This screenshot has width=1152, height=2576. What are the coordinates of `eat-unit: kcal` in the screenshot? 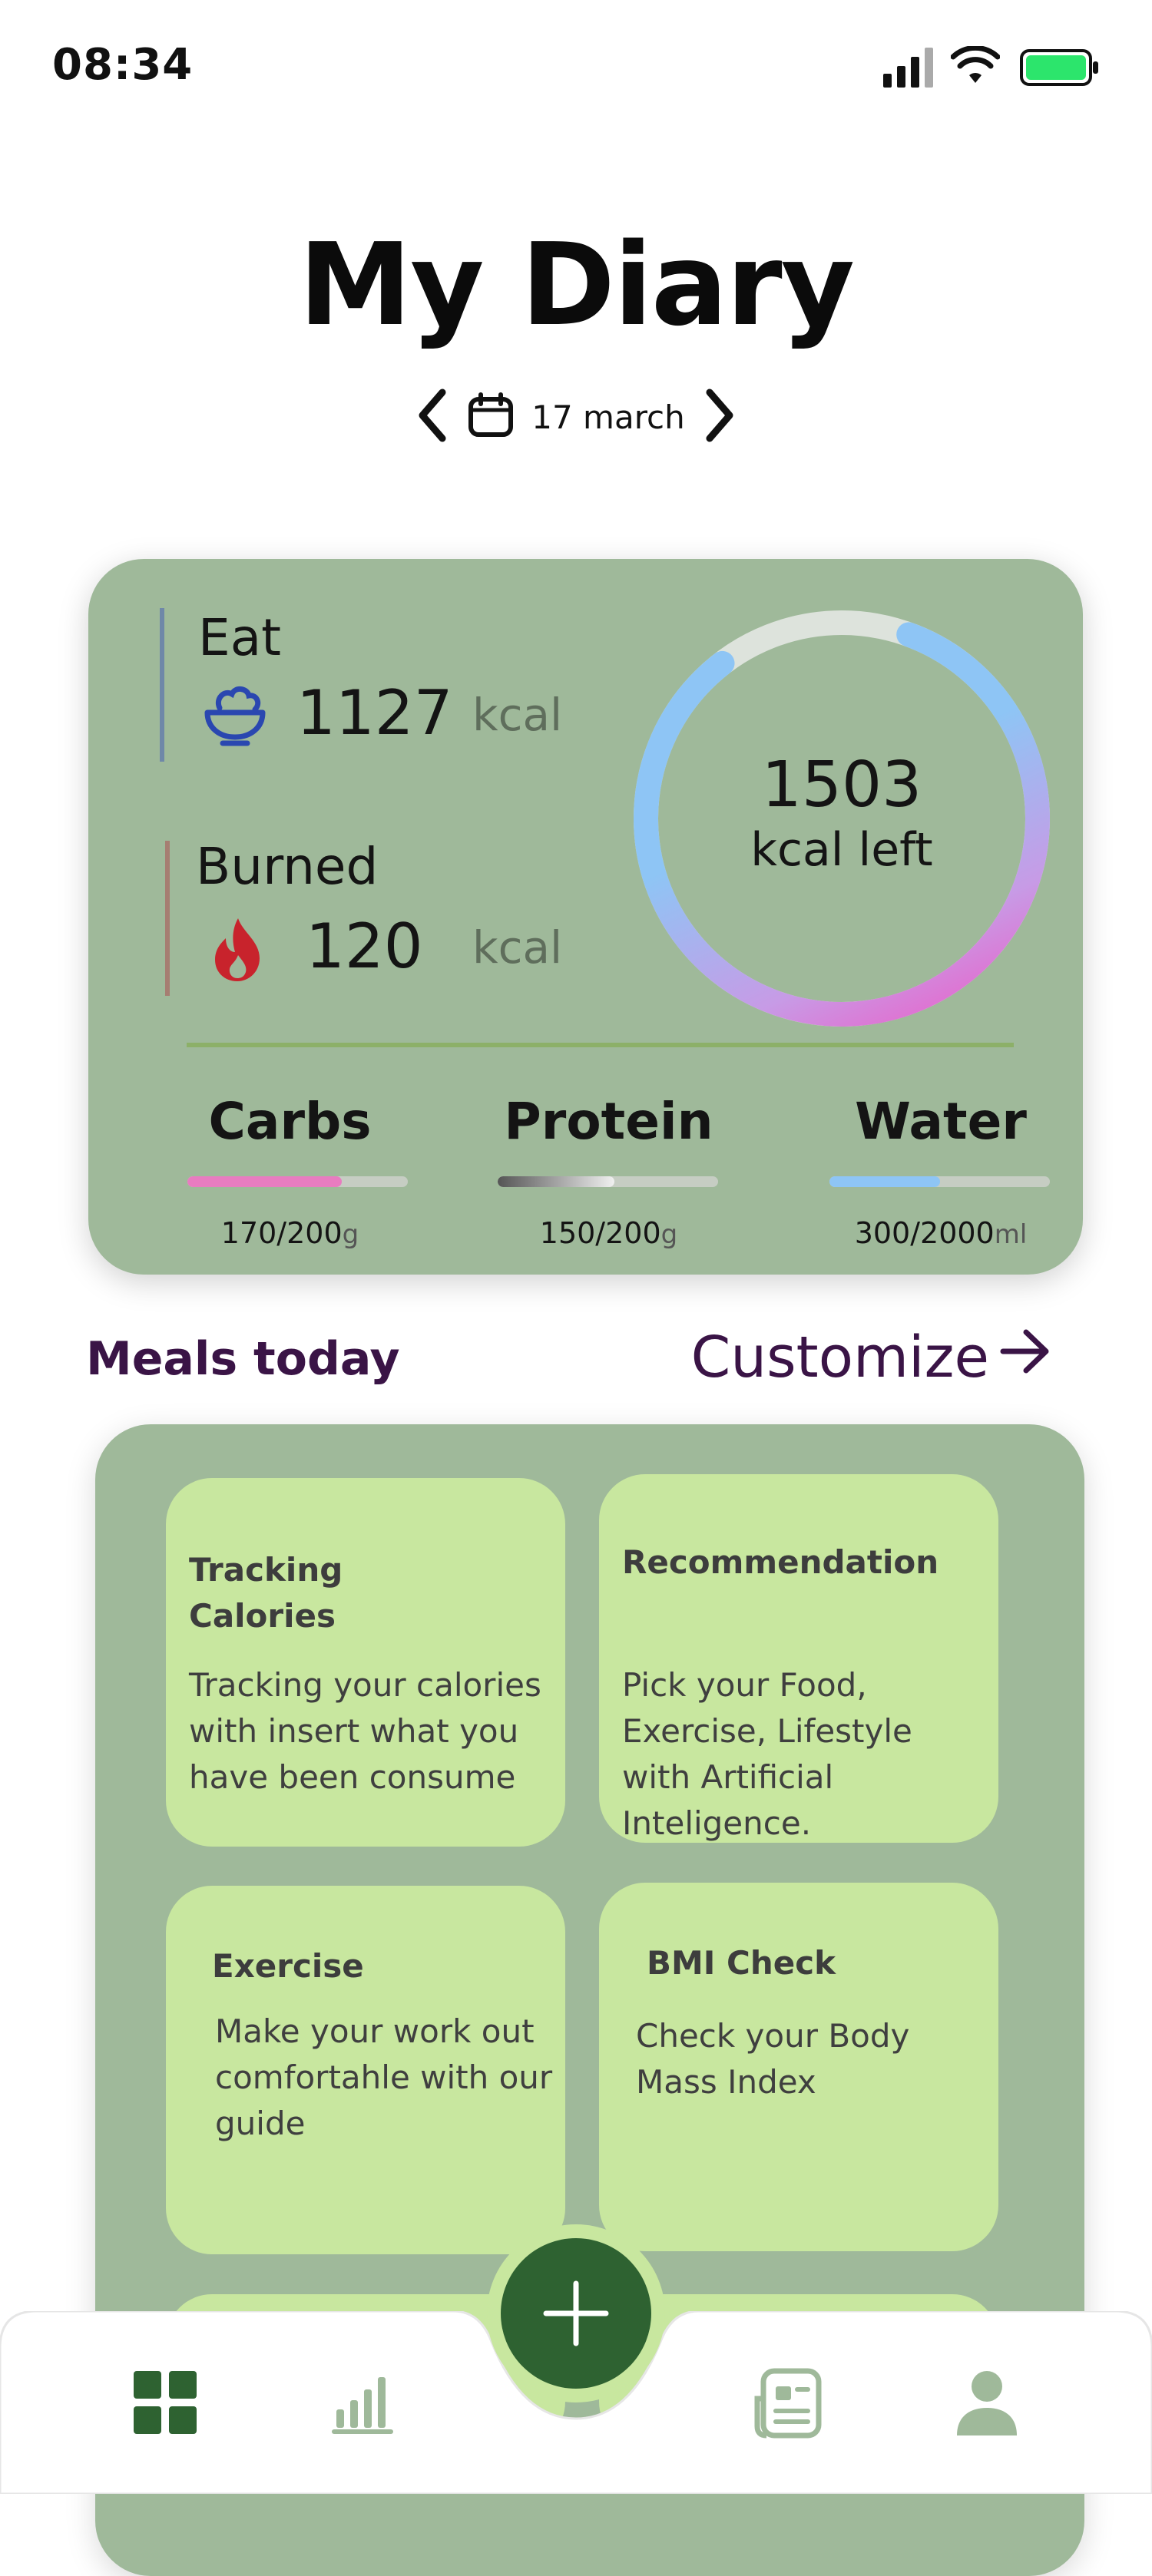 It's located at (517, 715).